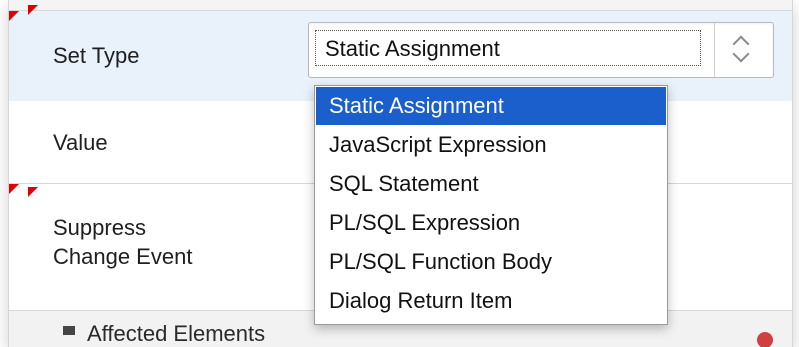  I want to click on select-stepper, so click(743, 50).